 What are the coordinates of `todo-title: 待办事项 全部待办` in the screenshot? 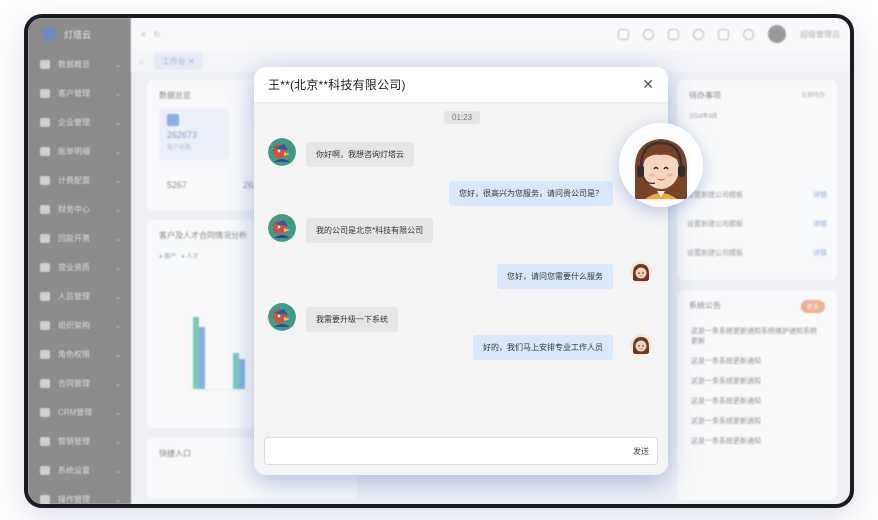 It's located at (757, 95).